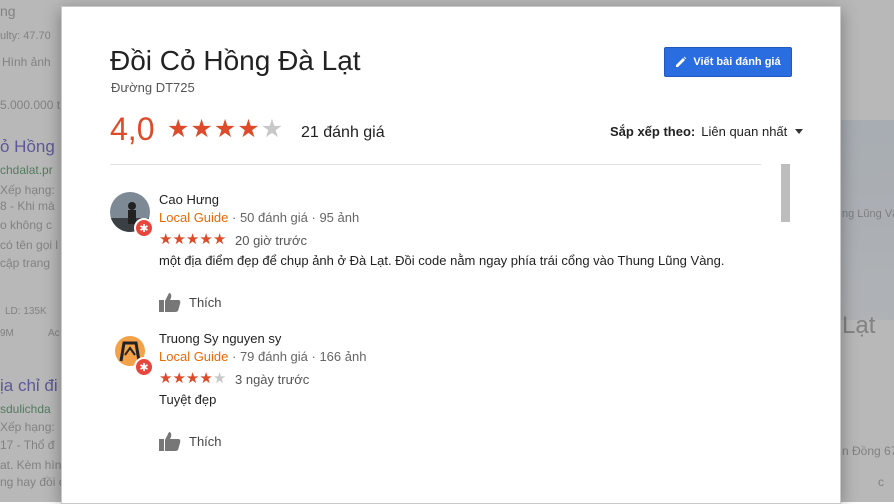 This screenshot has width=894, height=504. Describe the element at coordinates (681, 61) in the screenshot. I see `pencil-icon` at that location.